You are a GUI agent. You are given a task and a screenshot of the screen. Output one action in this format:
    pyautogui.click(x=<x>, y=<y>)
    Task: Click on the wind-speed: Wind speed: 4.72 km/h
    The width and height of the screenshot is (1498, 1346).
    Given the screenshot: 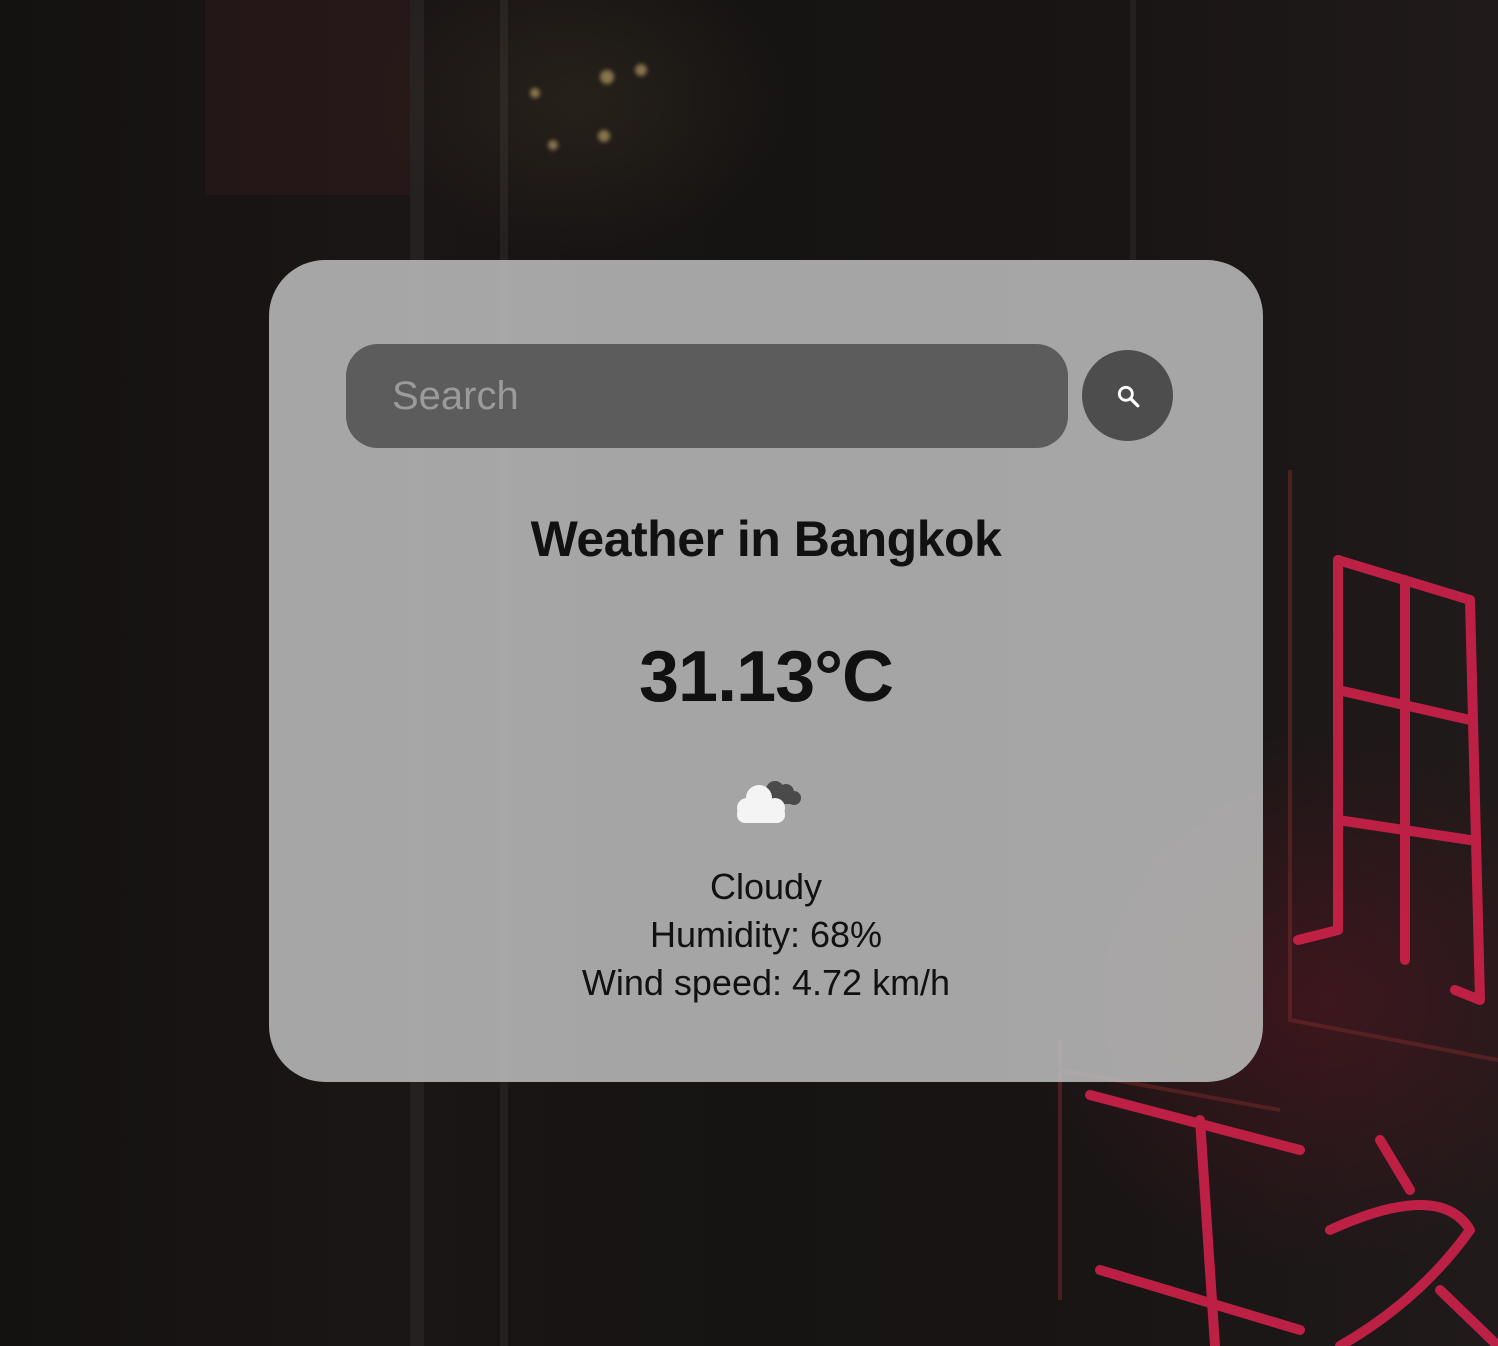 What is the action you would take?
    pyautogui.click(x=766, y=982)
    